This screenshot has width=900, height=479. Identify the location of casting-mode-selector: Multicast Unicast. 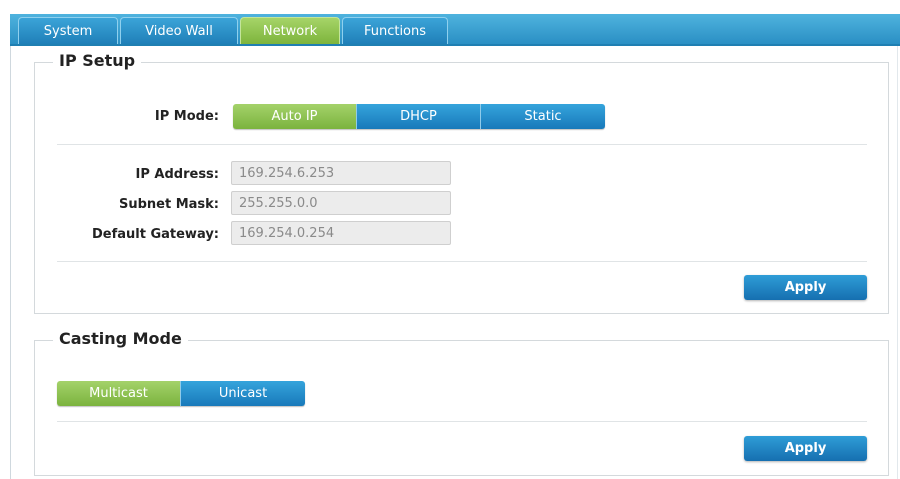
(181, 393).